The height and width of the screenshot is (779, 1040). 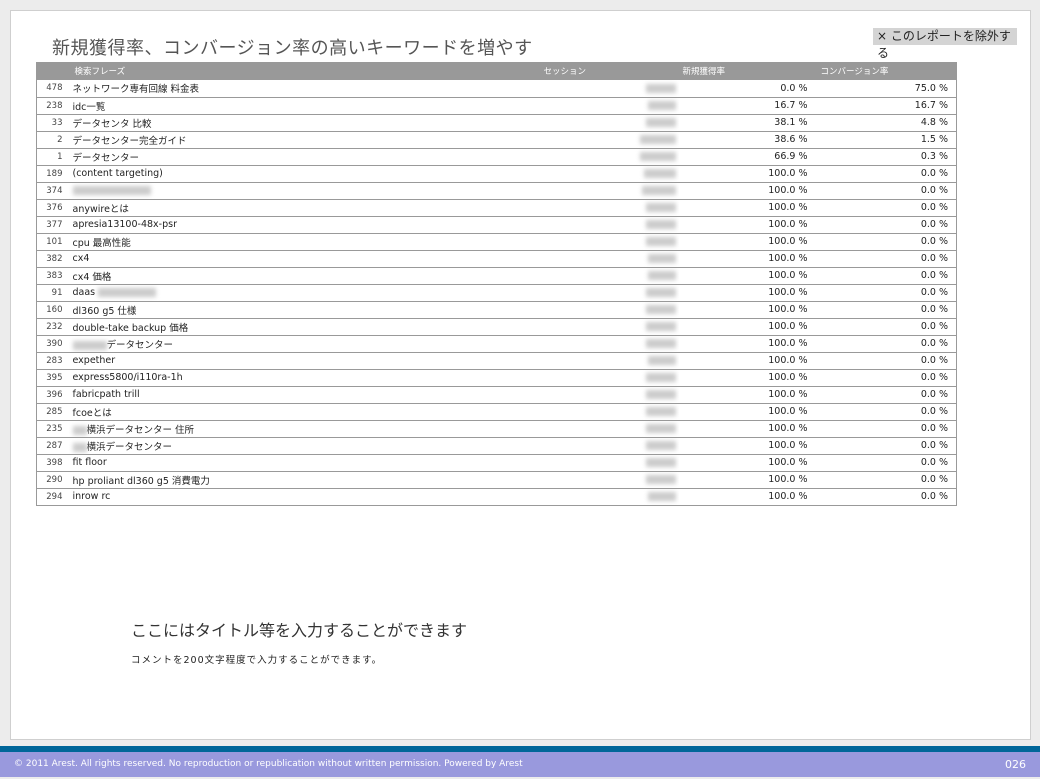 I want to click on keyword-text: fcoeとは, so click(x=92, y=413).